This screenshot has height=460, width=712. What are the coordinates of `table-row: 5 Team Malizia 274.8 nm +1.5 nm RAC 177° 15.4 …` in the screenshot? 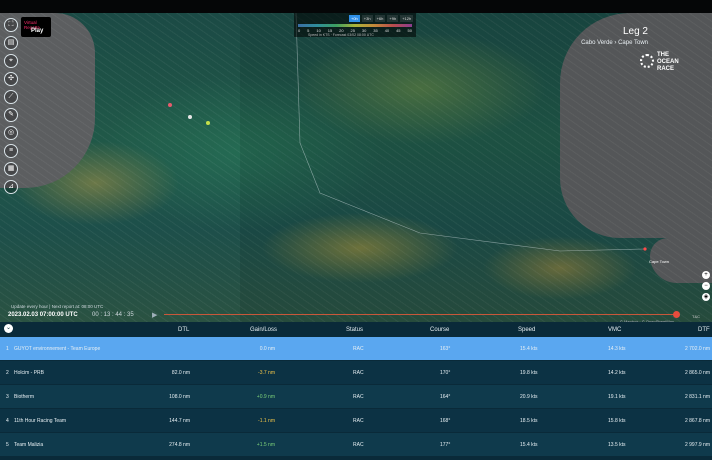 It's located at (356, 444).